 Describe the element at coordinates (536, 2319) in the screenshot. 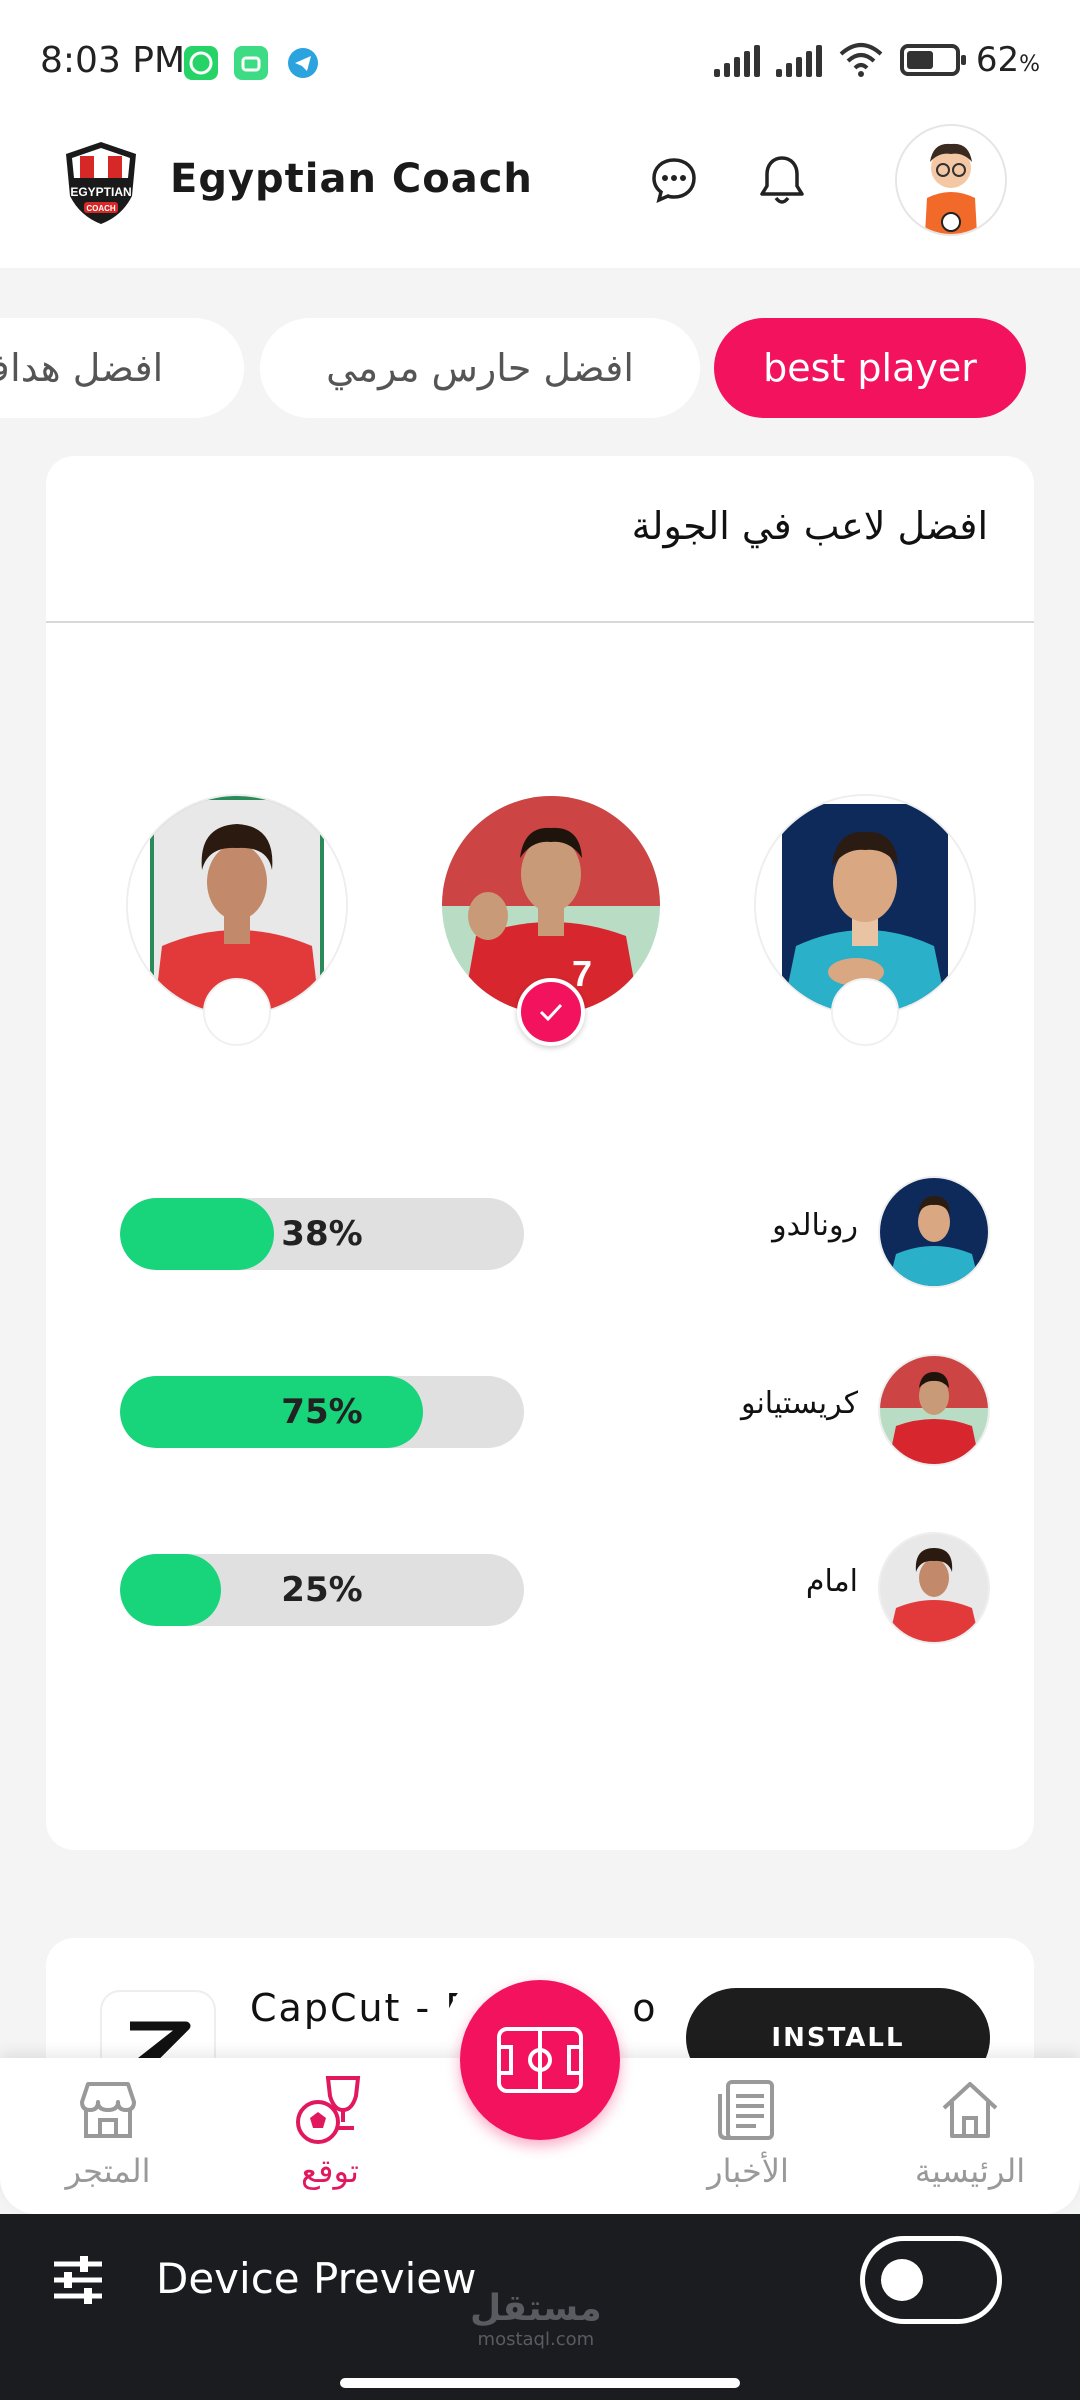

I see `mostaql-watermark: مستقل mostaql.com` at that location.